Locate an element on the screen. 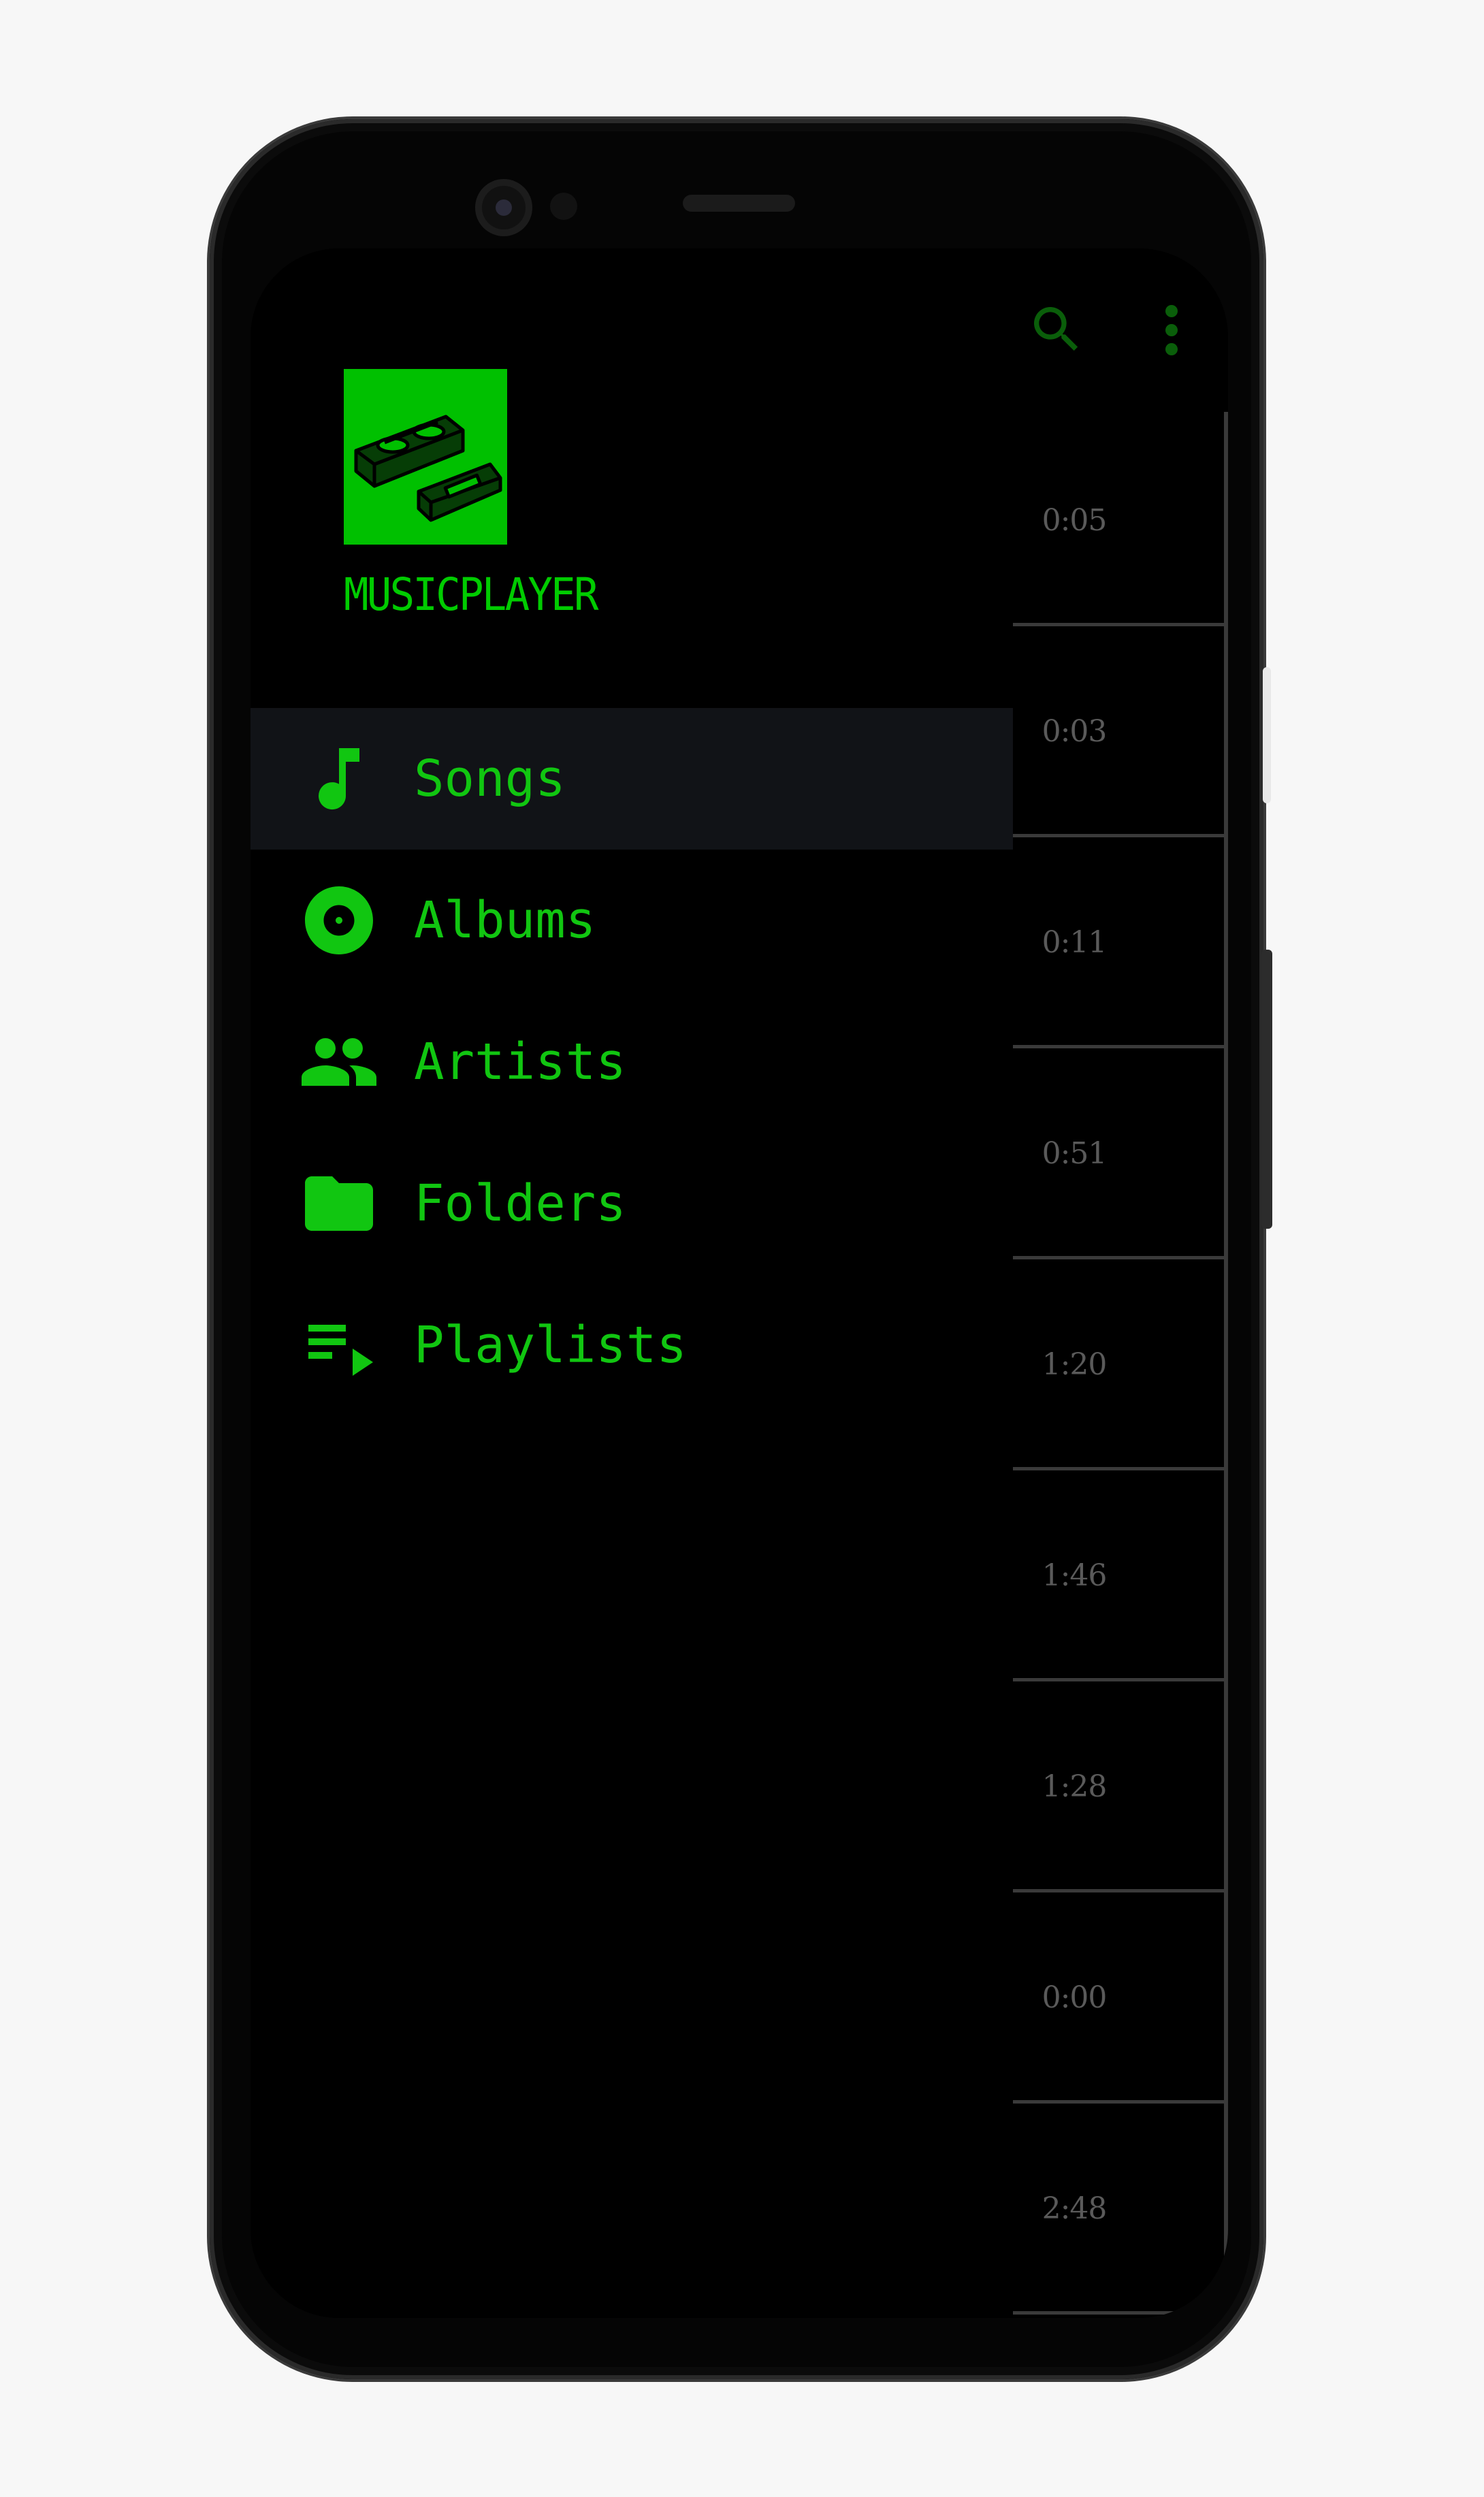 This screenshot has height=2497, width=1484. app-logo is located at coordinates (425, 457).